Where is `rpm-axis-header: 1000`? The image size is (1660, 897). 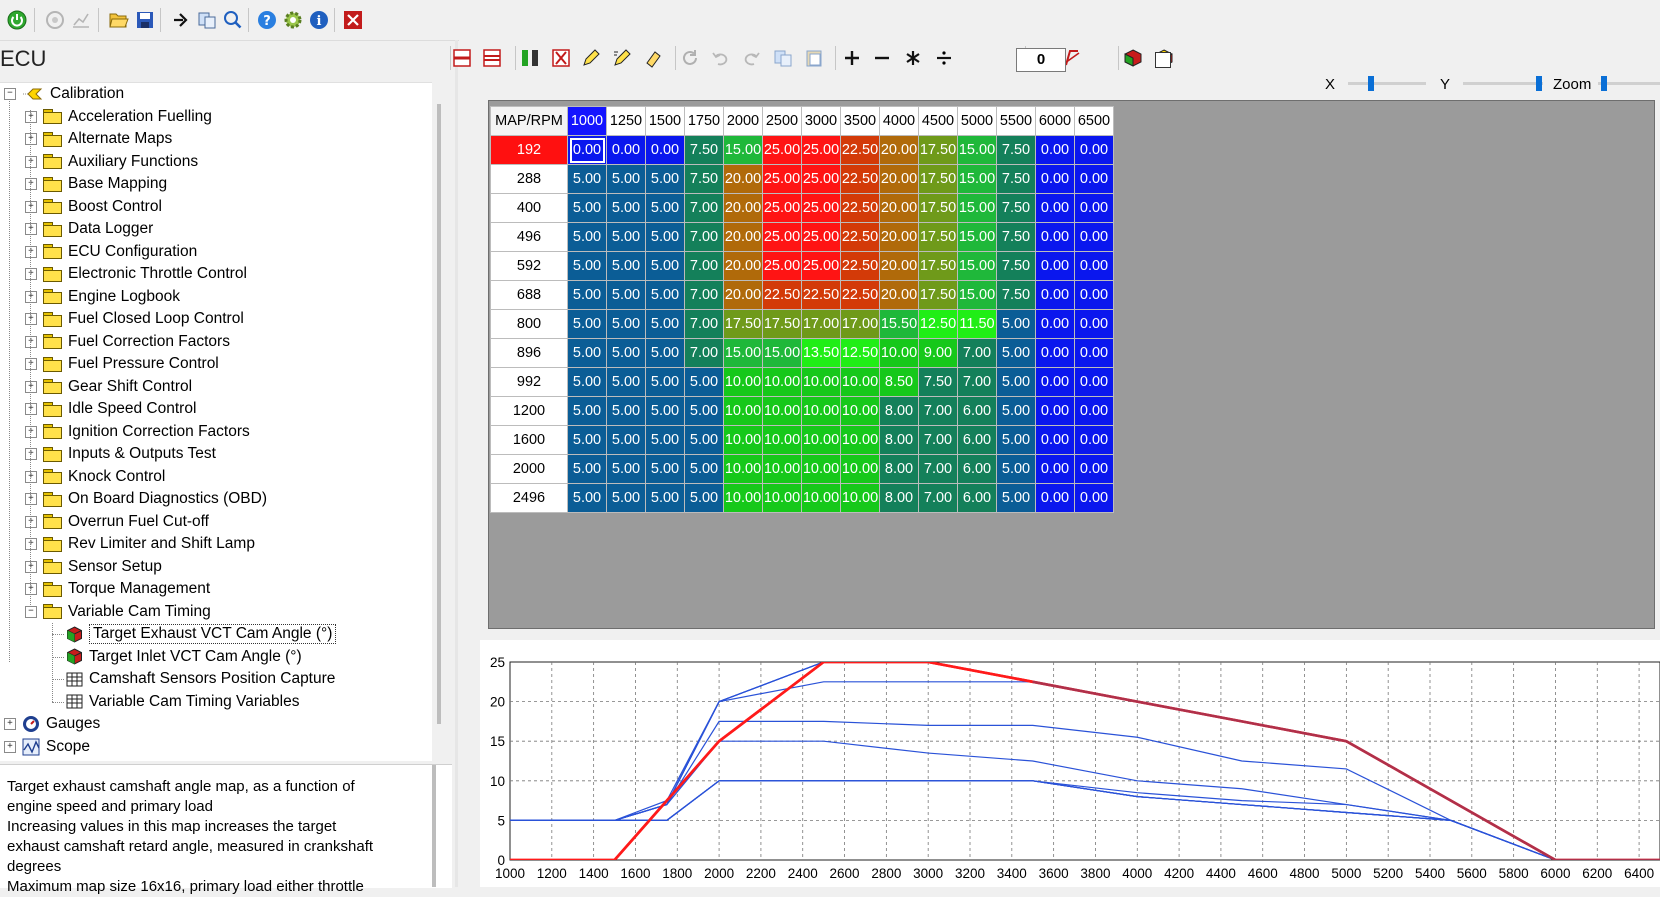
rpm-axis-header: 1000 is located at coordinates (587, 121).